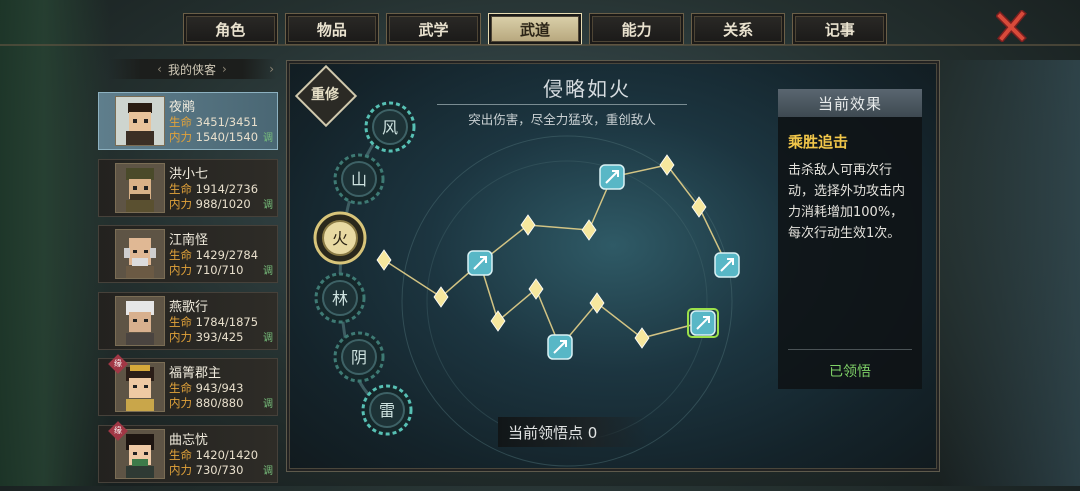  Describe the element at coordinates (818, 142) in the screenshot. I see `effect-name: 乘胜追击` at that location.